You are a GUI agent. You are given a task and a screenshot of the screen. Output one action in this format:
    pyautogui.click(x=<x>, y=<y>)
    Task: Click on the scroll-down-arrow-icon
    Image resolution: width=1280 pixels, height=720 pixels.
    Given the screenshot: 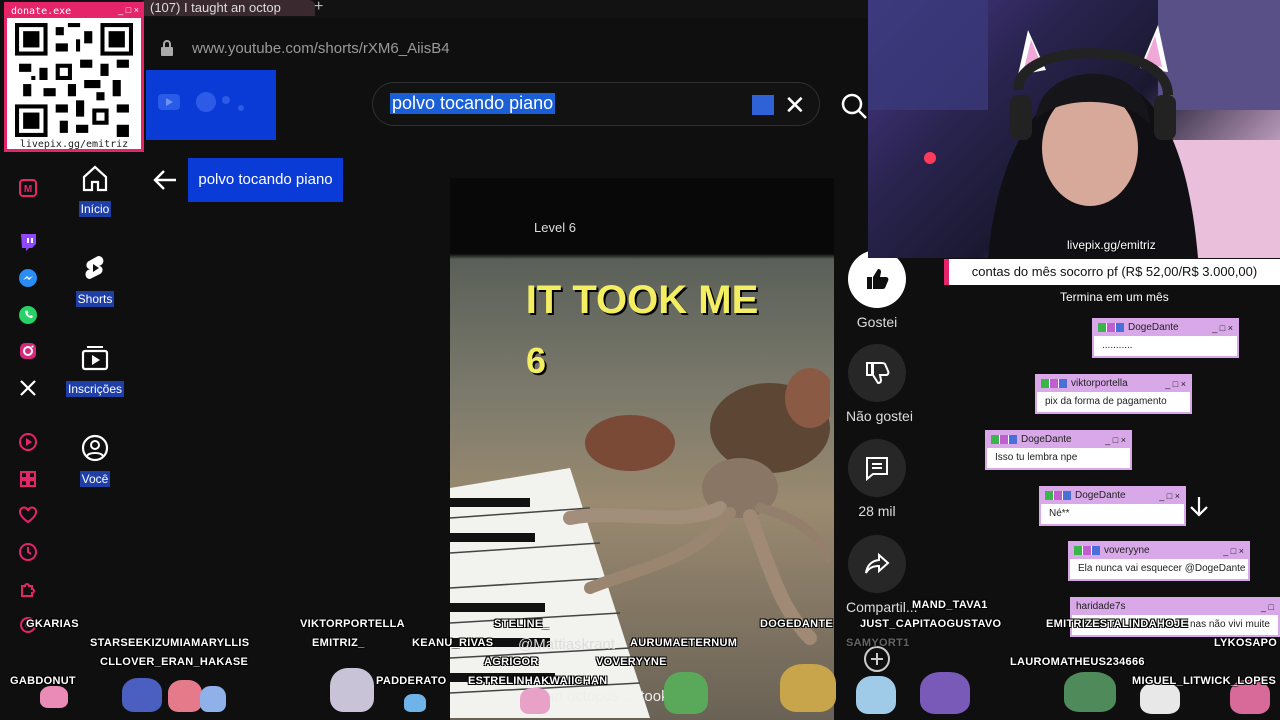 What is the action you would take?
    pyautogui.click(x=1199, y=507)
    